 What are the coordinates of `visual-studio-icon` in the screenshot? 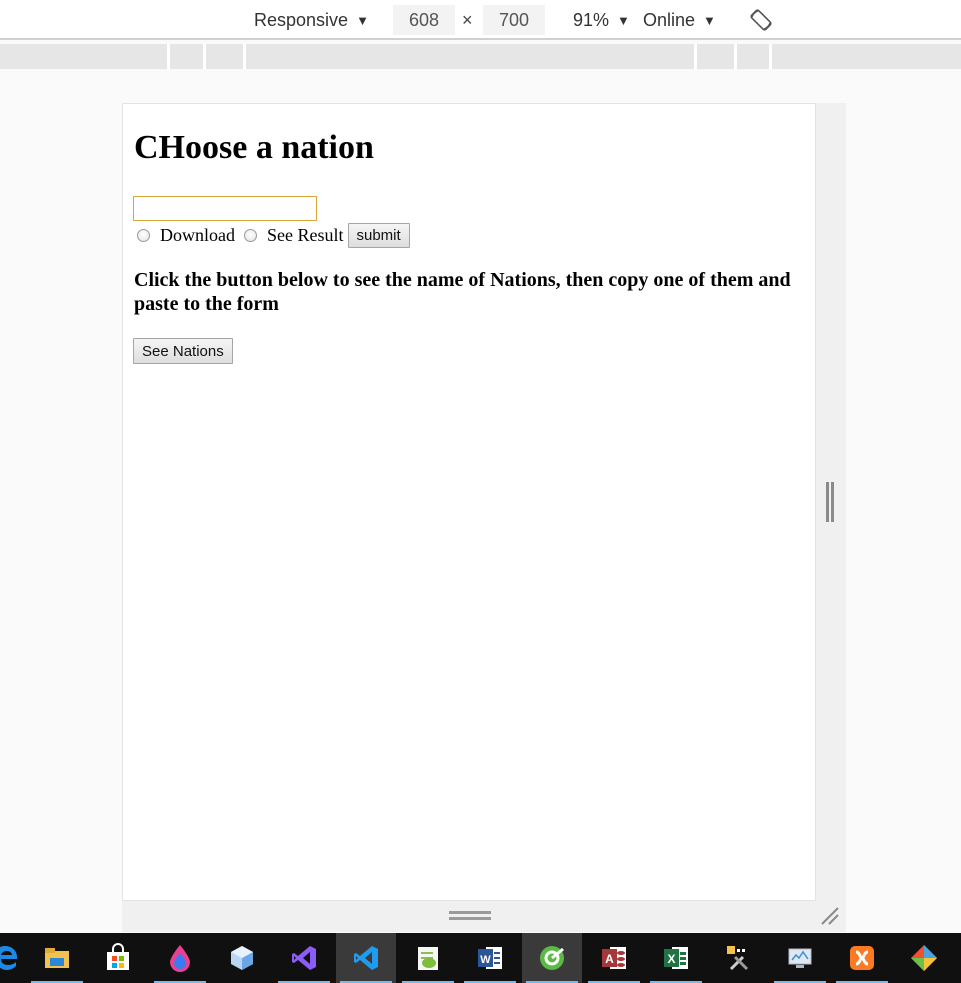 It's located at (304, 958).